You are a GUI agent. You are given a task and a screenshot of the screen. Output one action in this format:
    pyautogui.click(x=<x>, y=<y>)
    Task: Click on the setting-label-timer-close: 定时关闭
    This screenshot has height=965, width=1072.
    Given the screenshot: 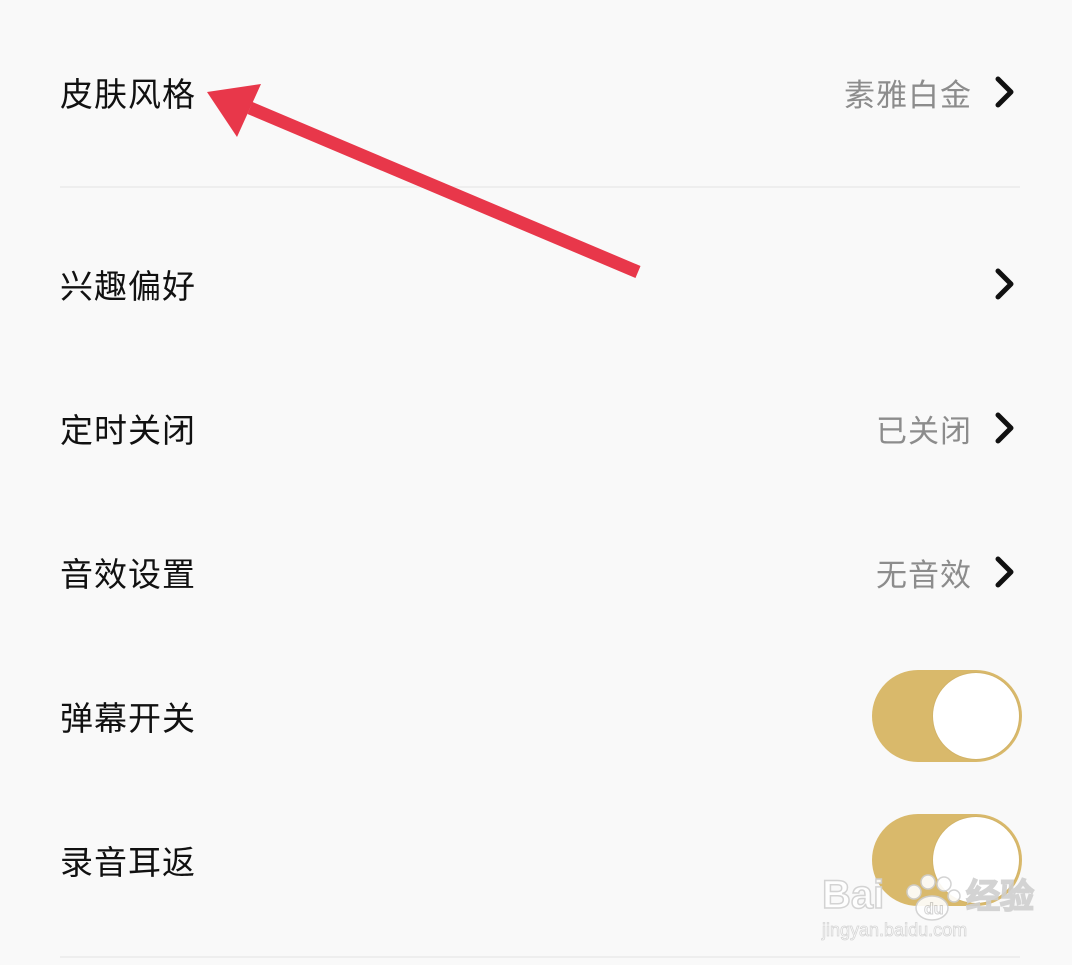 What is the action you would take?
    pyautogui.click(x=128, y=430)
    